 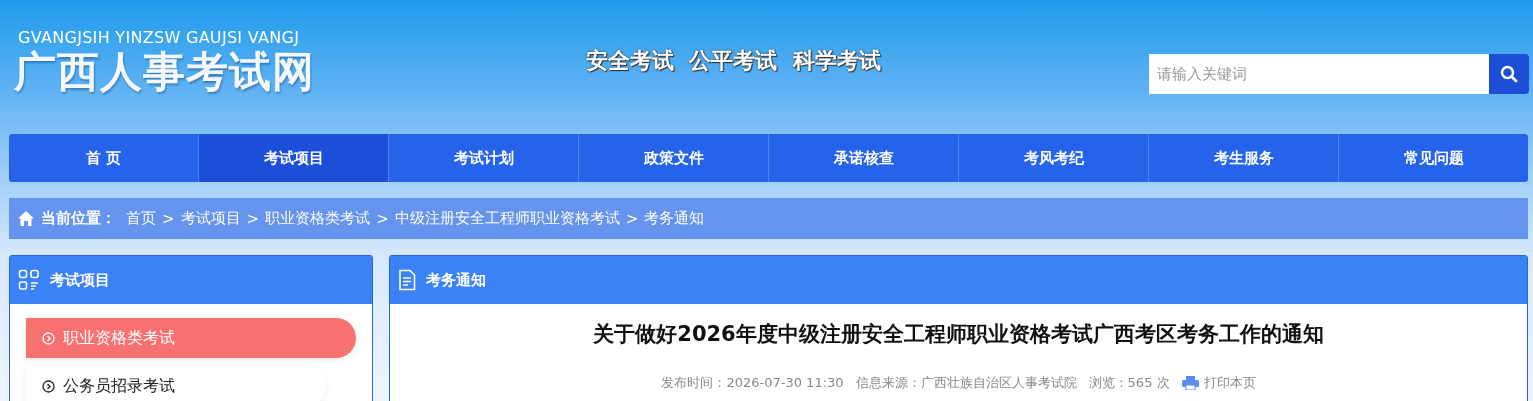 I want to click on breadcrumb-link: 考试项目, so click(x=210, y=218).